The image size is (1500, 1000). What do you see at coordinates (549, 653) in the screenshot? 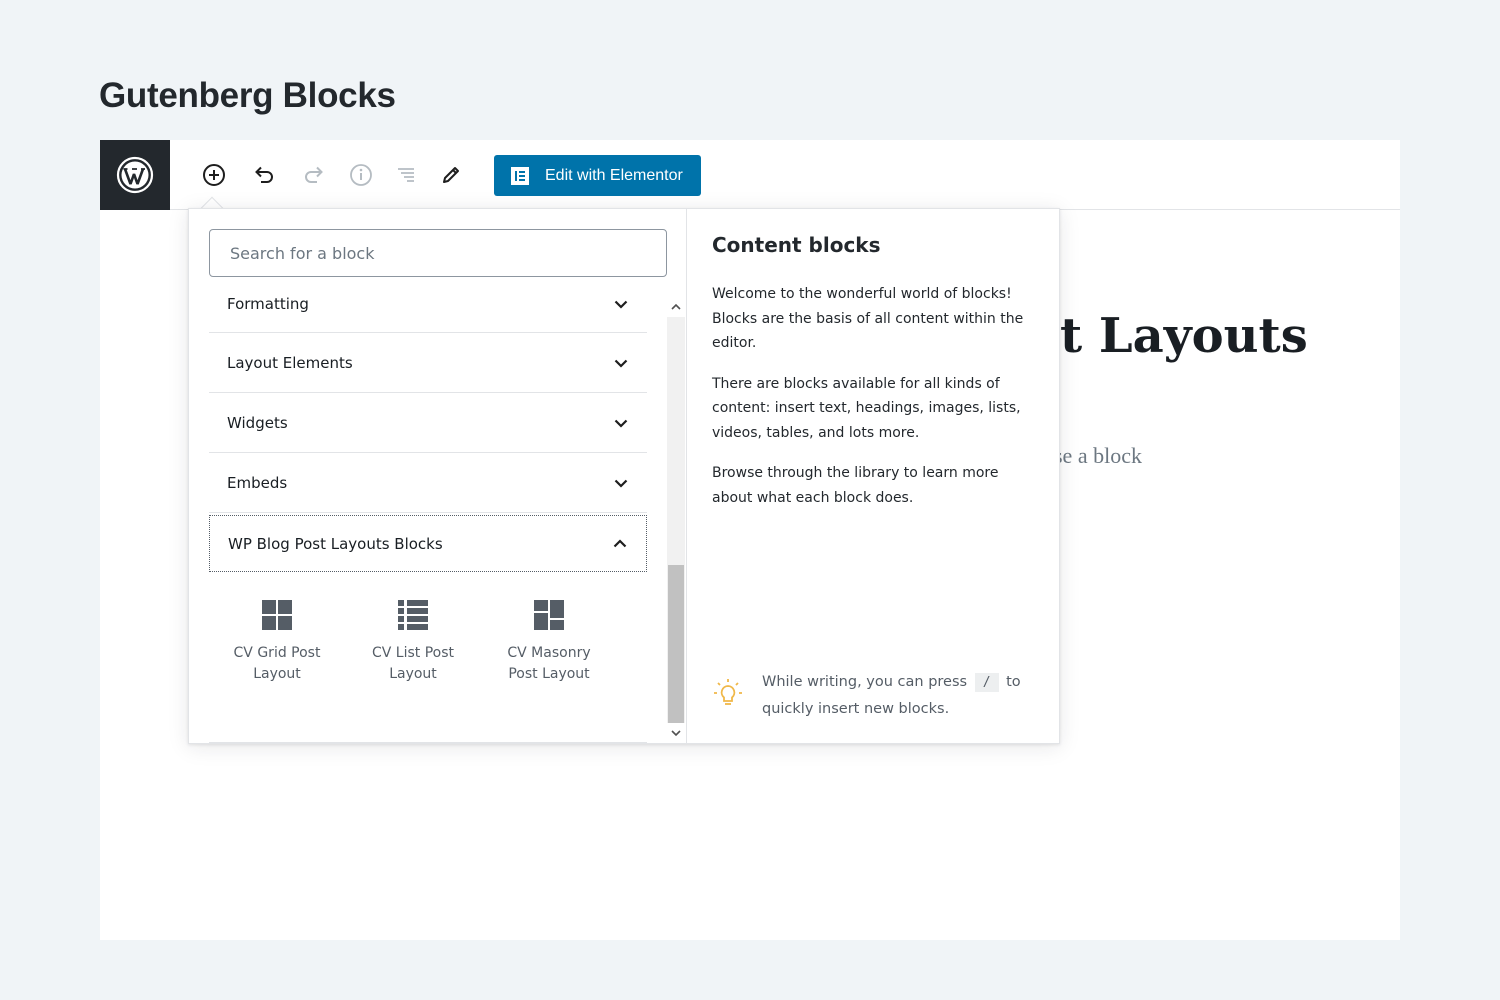
I see `block-label-line1: CV Masonry` at bounding box center [549, 653].